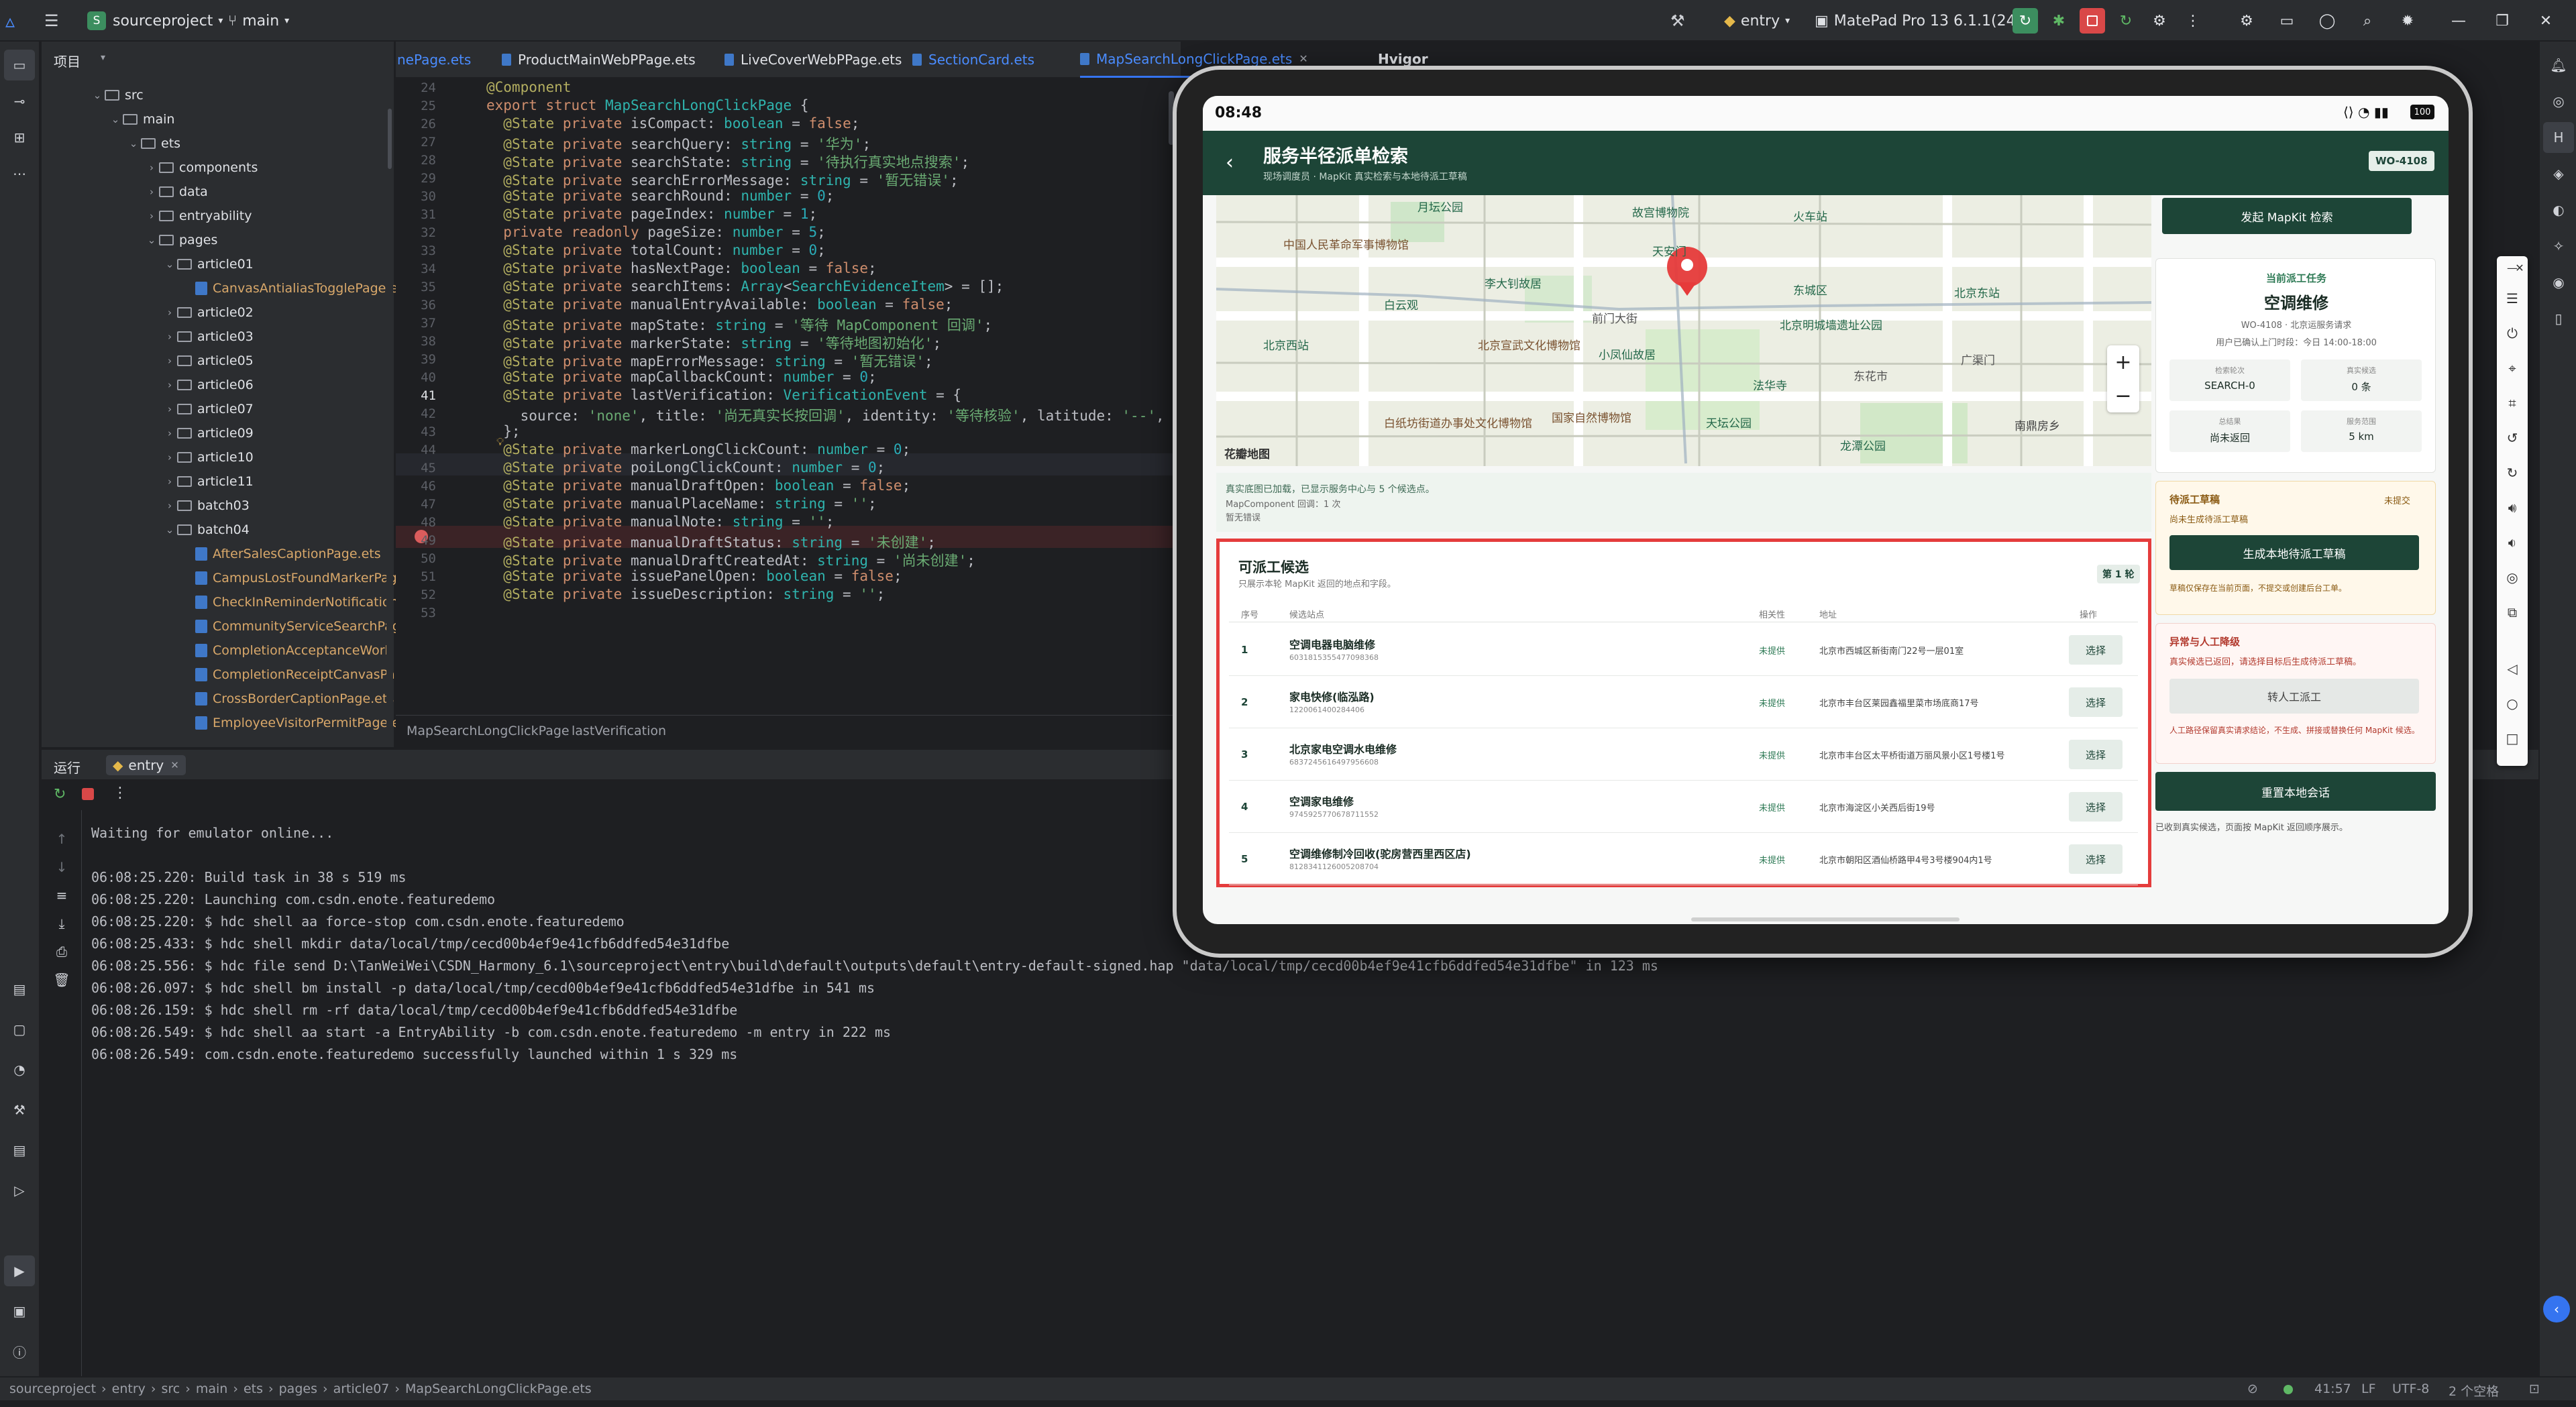  What do you see at coordinates (1871, 375) in the screenshot?
I see `map-poi: 东花市` at bounding box center [1871, 375].